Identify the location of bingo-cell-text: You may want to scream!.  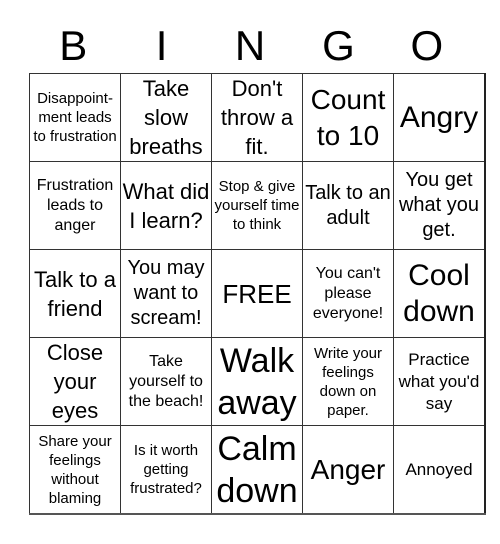
(166, 293).